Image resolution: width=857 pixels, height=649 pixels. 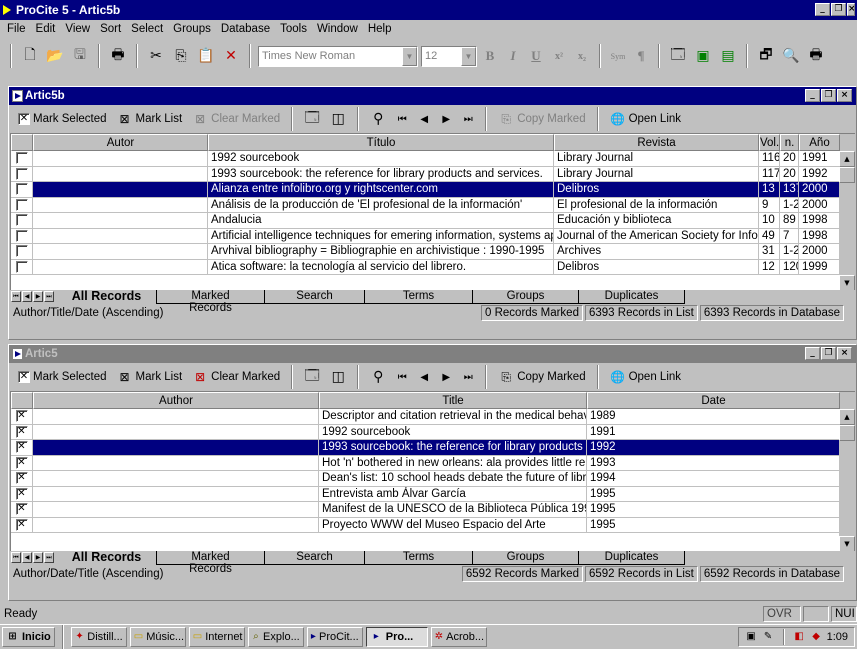 What do you see at coordinates (822, 9) in the screenshot?
I see `minimize-button: _` at bounding box center [822, 9].